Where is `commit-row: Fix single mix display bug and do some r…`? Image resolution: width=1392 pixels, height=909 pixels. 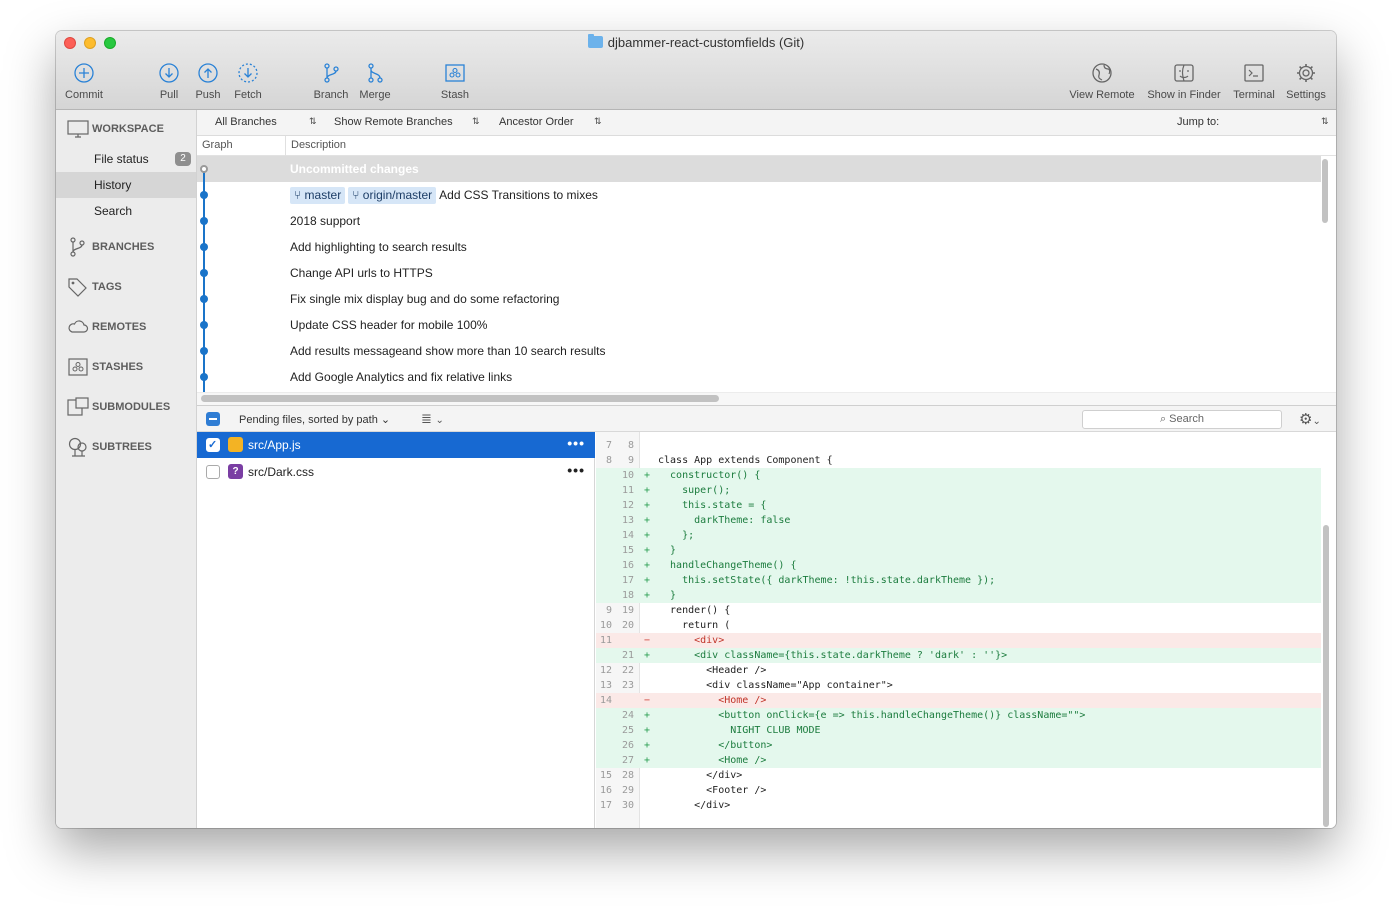
commit-row: Fix single mix display bug and do some r… is located at coordinates (759, 299).